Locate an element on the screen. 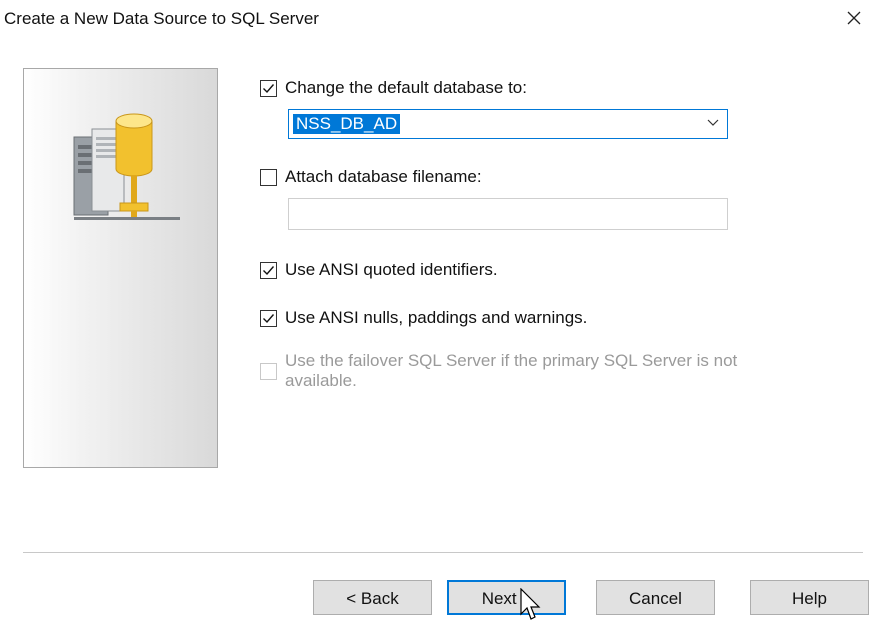 The height and width of the screenshot is (624, 878). ansi-quoted-identifiers-label: Use ANSI quoted identifiers. is located at coordinates (391, 270).